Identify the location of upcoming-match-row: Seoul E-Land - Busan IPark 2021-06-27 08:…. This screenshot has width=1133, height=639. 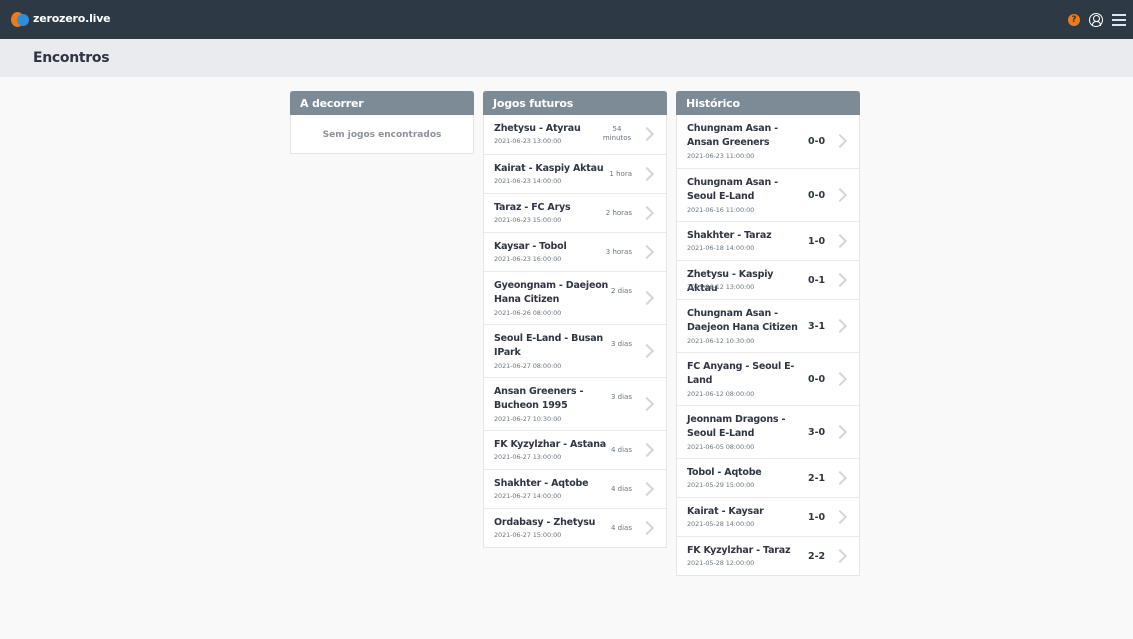
(575, 350).